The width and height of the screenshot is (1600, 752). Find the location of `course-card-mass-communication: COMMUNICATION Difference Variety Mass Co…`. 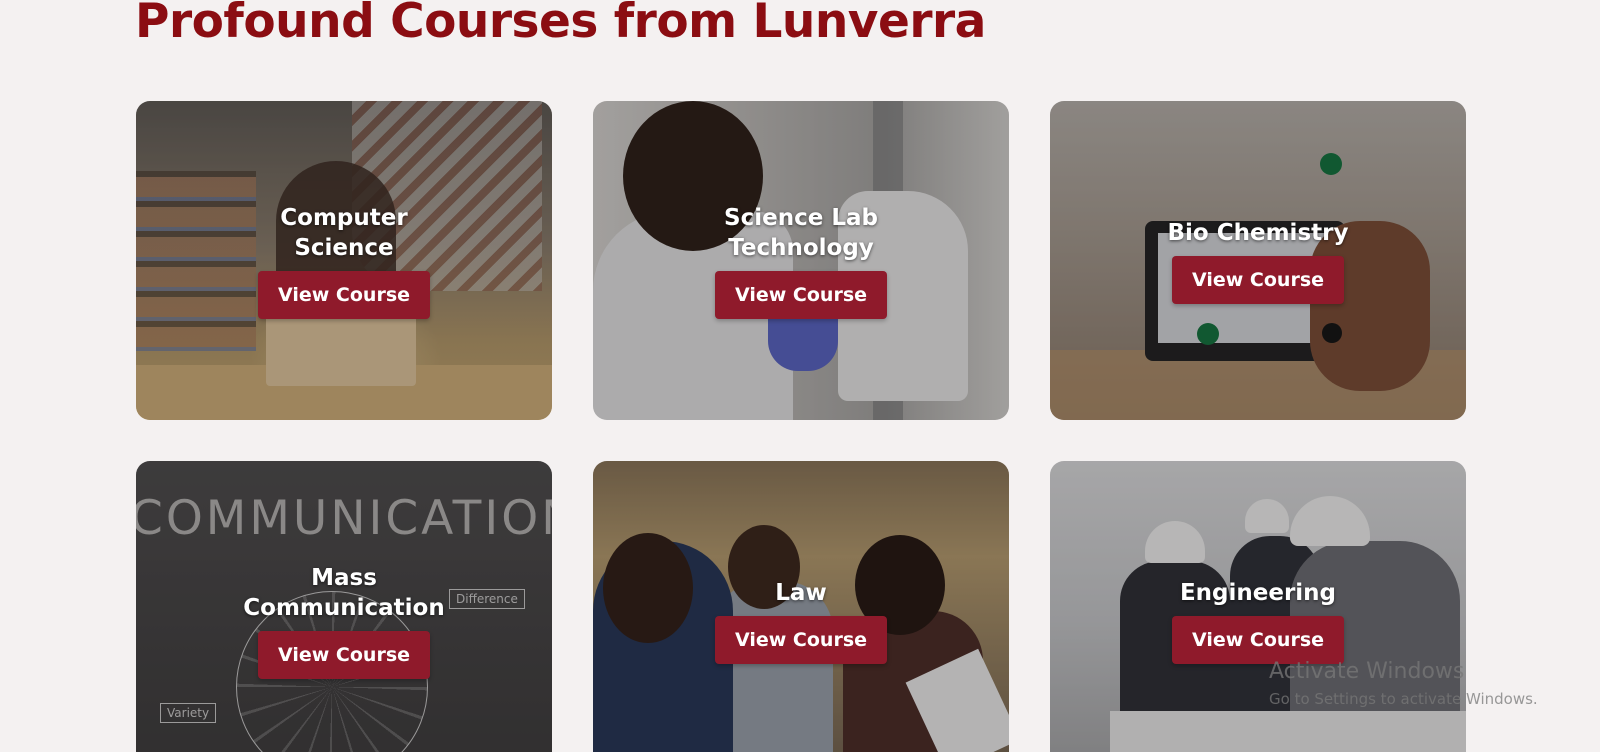

course-card-mass-communication: COMMUNICATION Difference Variety Mass Co… is located at coordinates (344, 606).